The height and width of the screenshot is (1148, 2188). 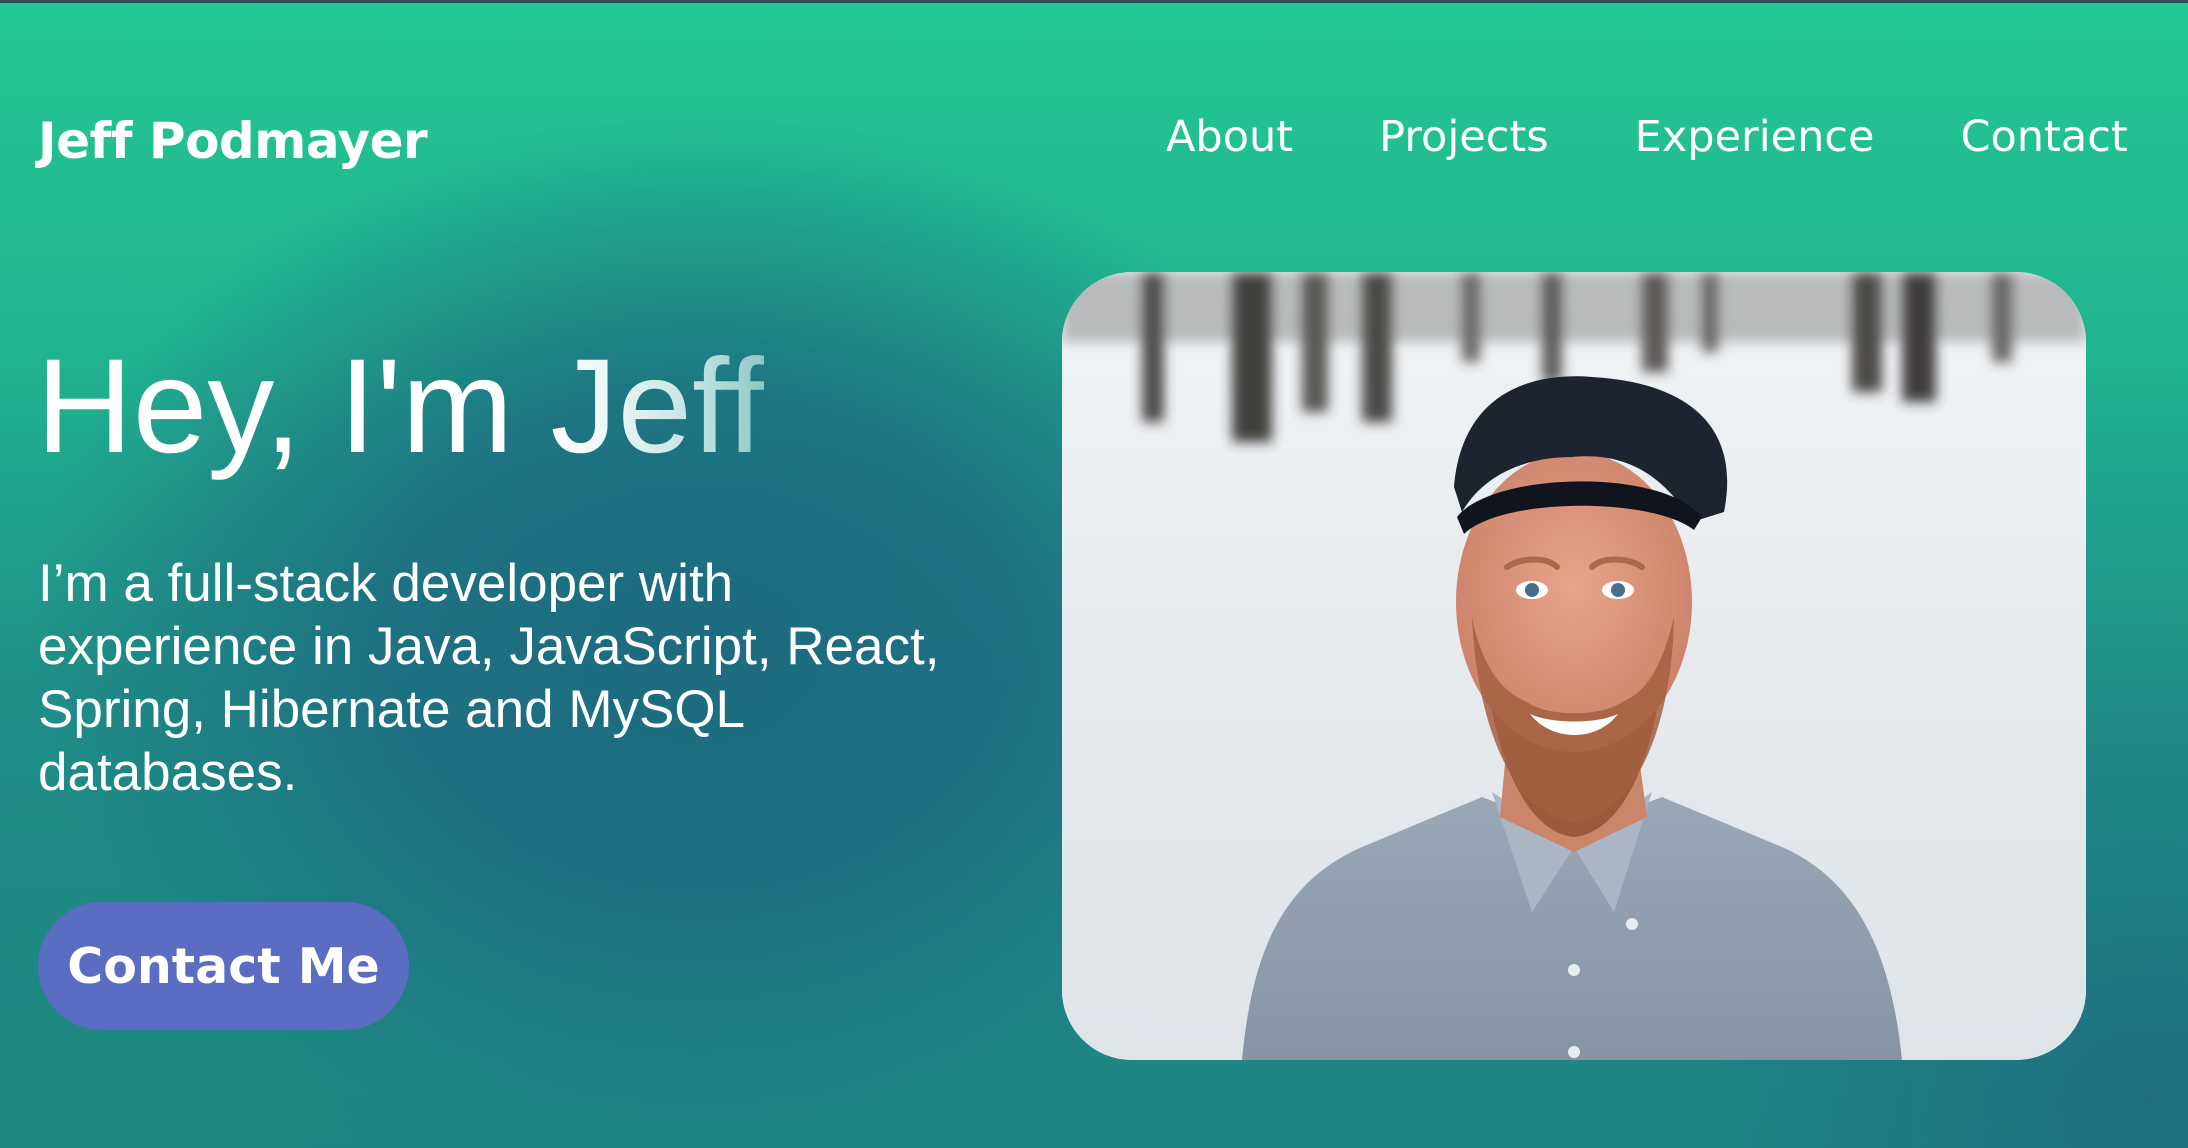 I want to click on nav-link-contact: Contact, so click(x=2043, y=137).